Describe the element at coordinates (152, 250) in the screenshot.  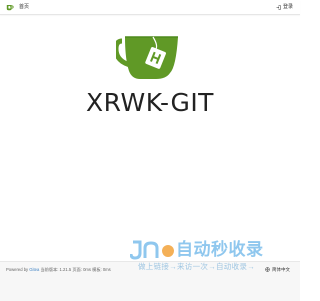
I see `watermark-logo-icon` at that location.